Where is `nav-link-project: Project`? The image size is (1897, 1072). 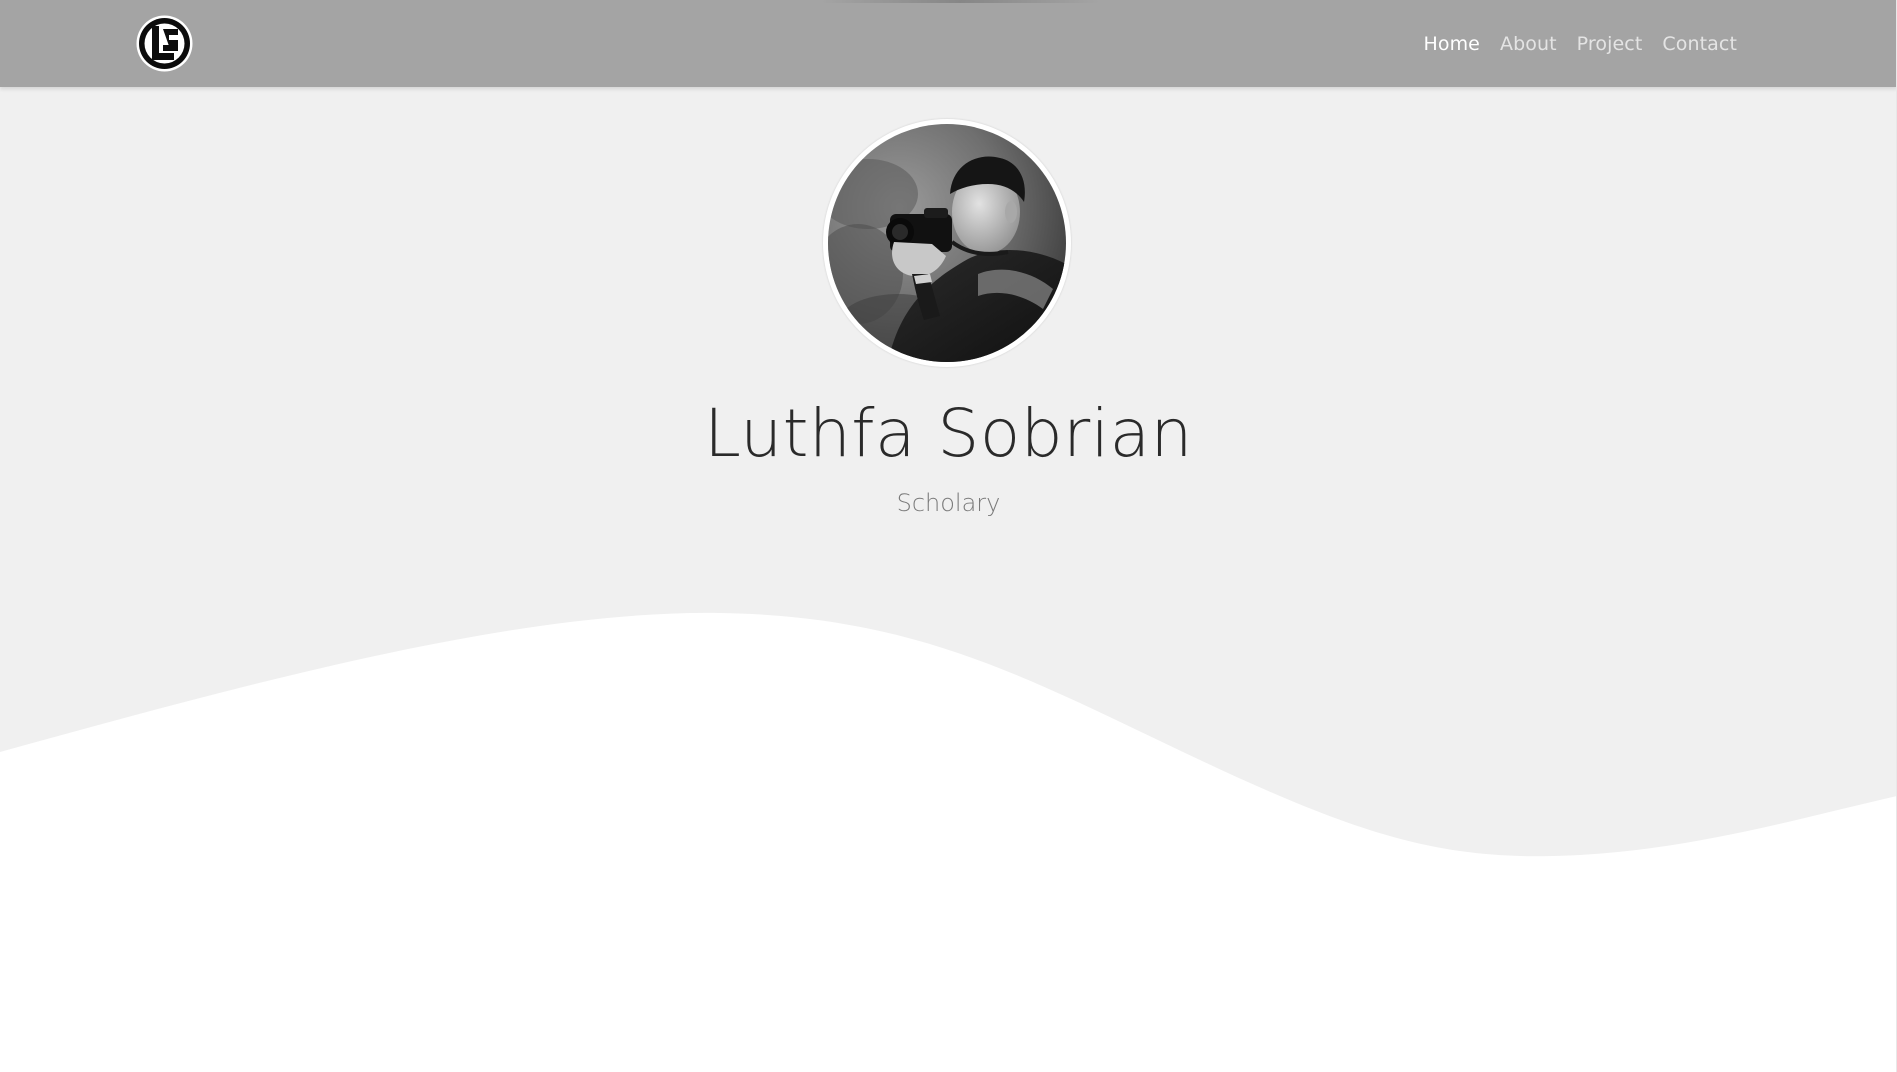 nav-link-project: Project is located at coordinates (1610, 44).